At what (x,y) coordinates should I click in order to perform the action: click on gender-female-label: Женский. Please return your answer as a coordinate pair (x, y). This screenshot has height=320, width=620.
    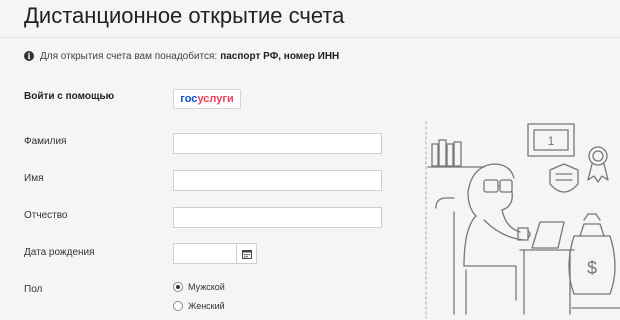
    Looking at the image, I should click on (206, 306).